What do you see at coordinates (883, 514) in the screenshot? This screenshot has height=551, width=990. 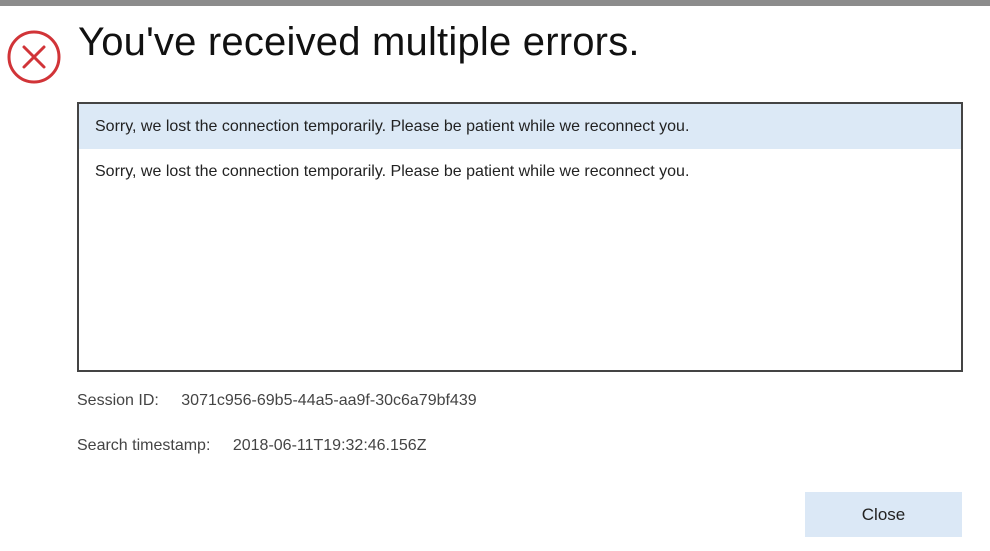 I see `close-button: Close` at bounding box center [883, 514].